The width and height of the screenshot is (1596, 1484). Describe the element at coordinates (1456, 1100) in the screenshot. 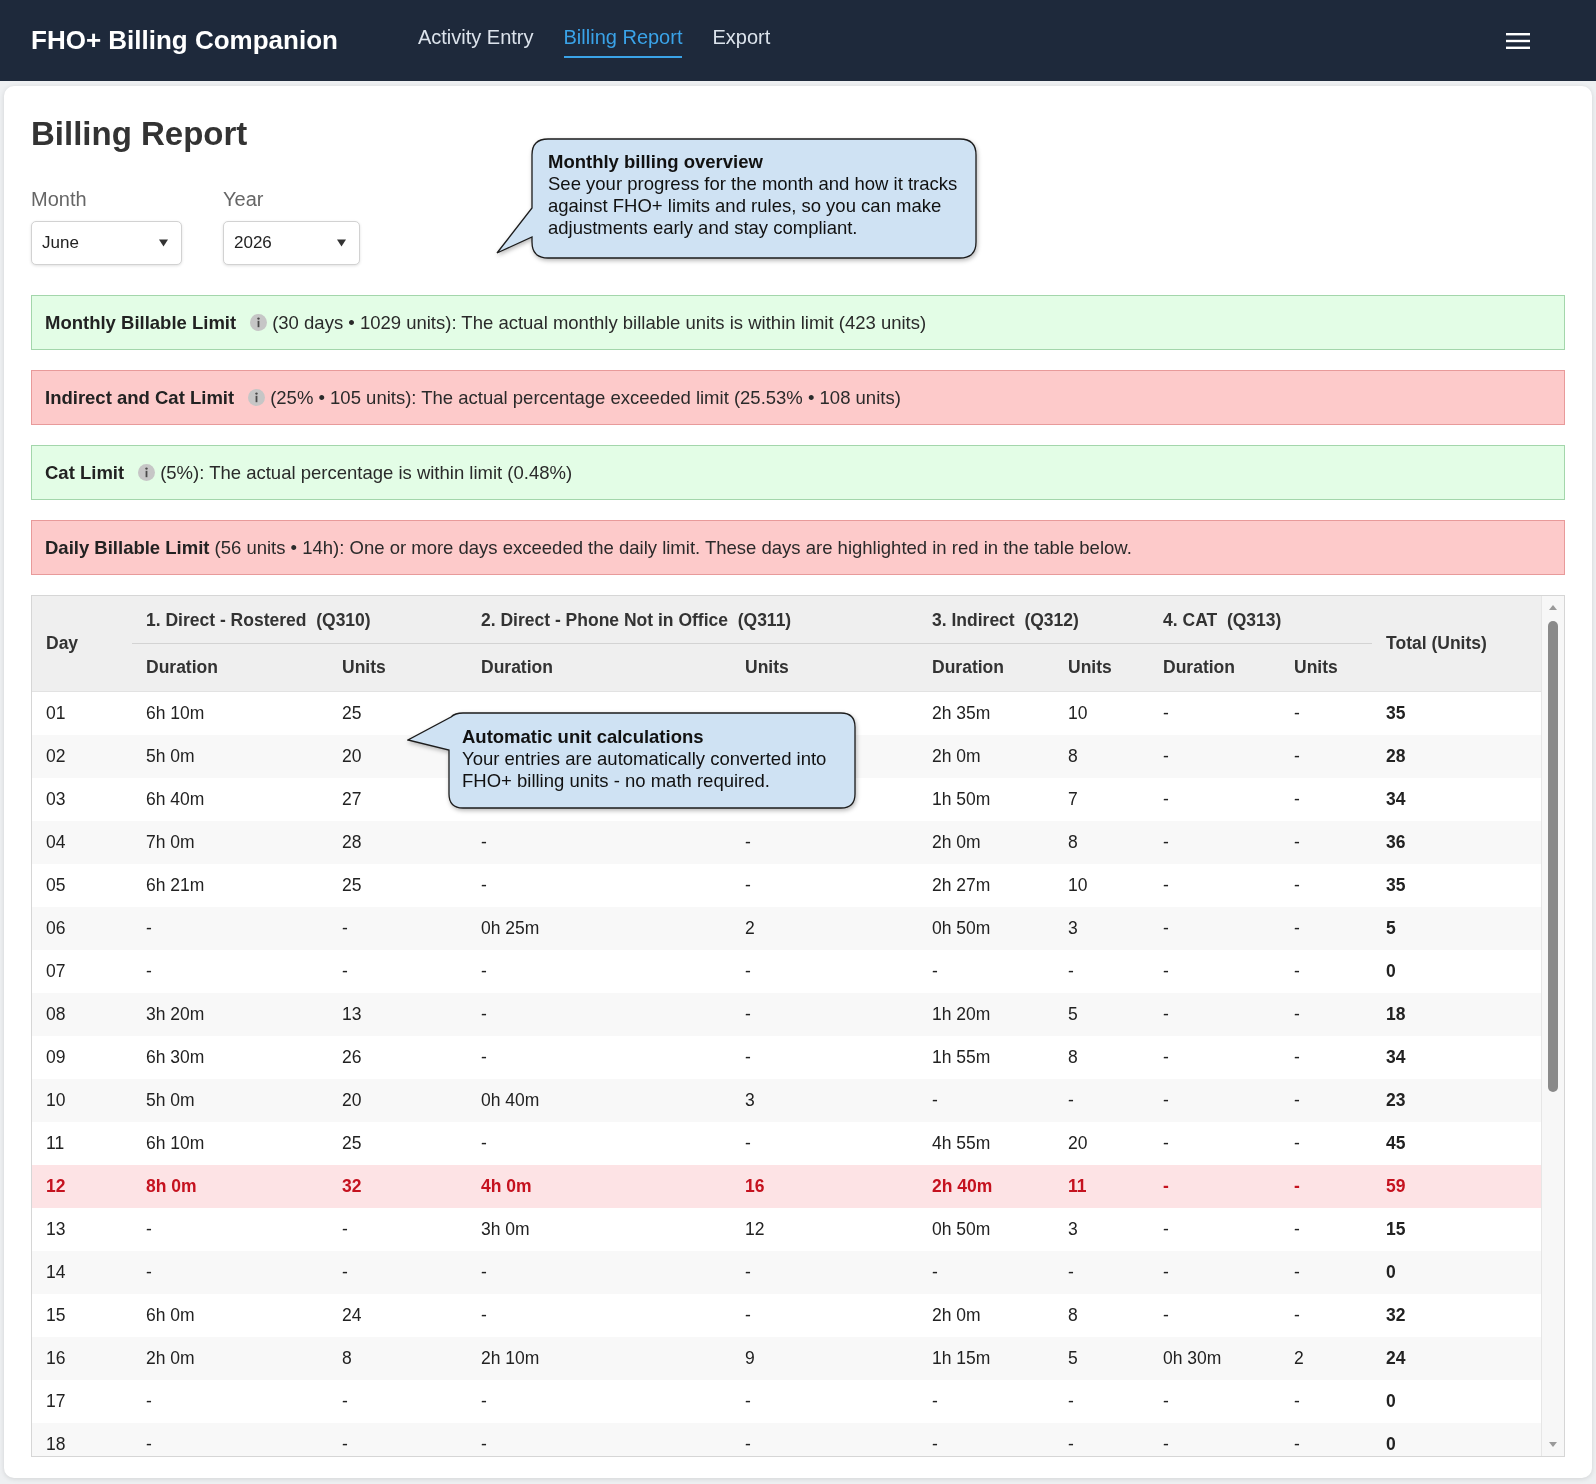

I see `table-cell: 23` at that location.